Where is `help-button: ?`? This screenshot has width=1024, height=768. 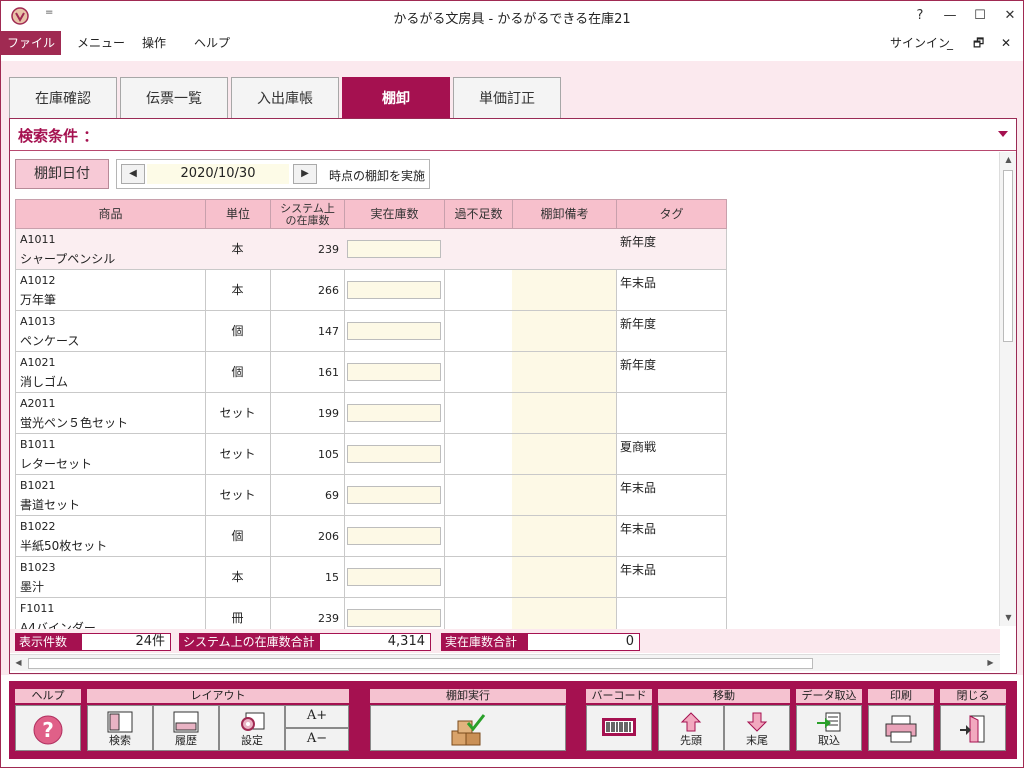 help-button: ? is located at coordinates (48, 728).